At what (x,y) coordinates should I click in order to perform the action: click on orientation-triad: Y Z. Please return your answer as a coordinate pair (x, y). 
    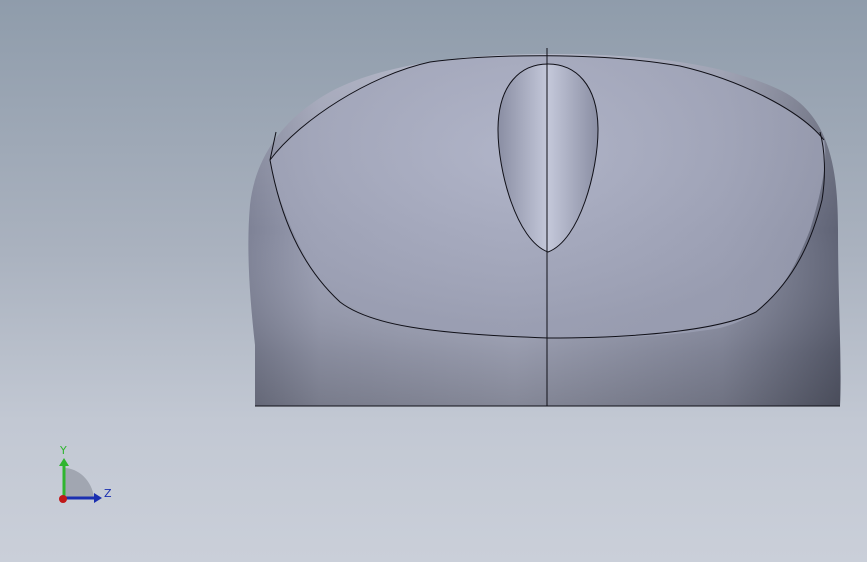
    Looking at the image, I should click on (85, 473).